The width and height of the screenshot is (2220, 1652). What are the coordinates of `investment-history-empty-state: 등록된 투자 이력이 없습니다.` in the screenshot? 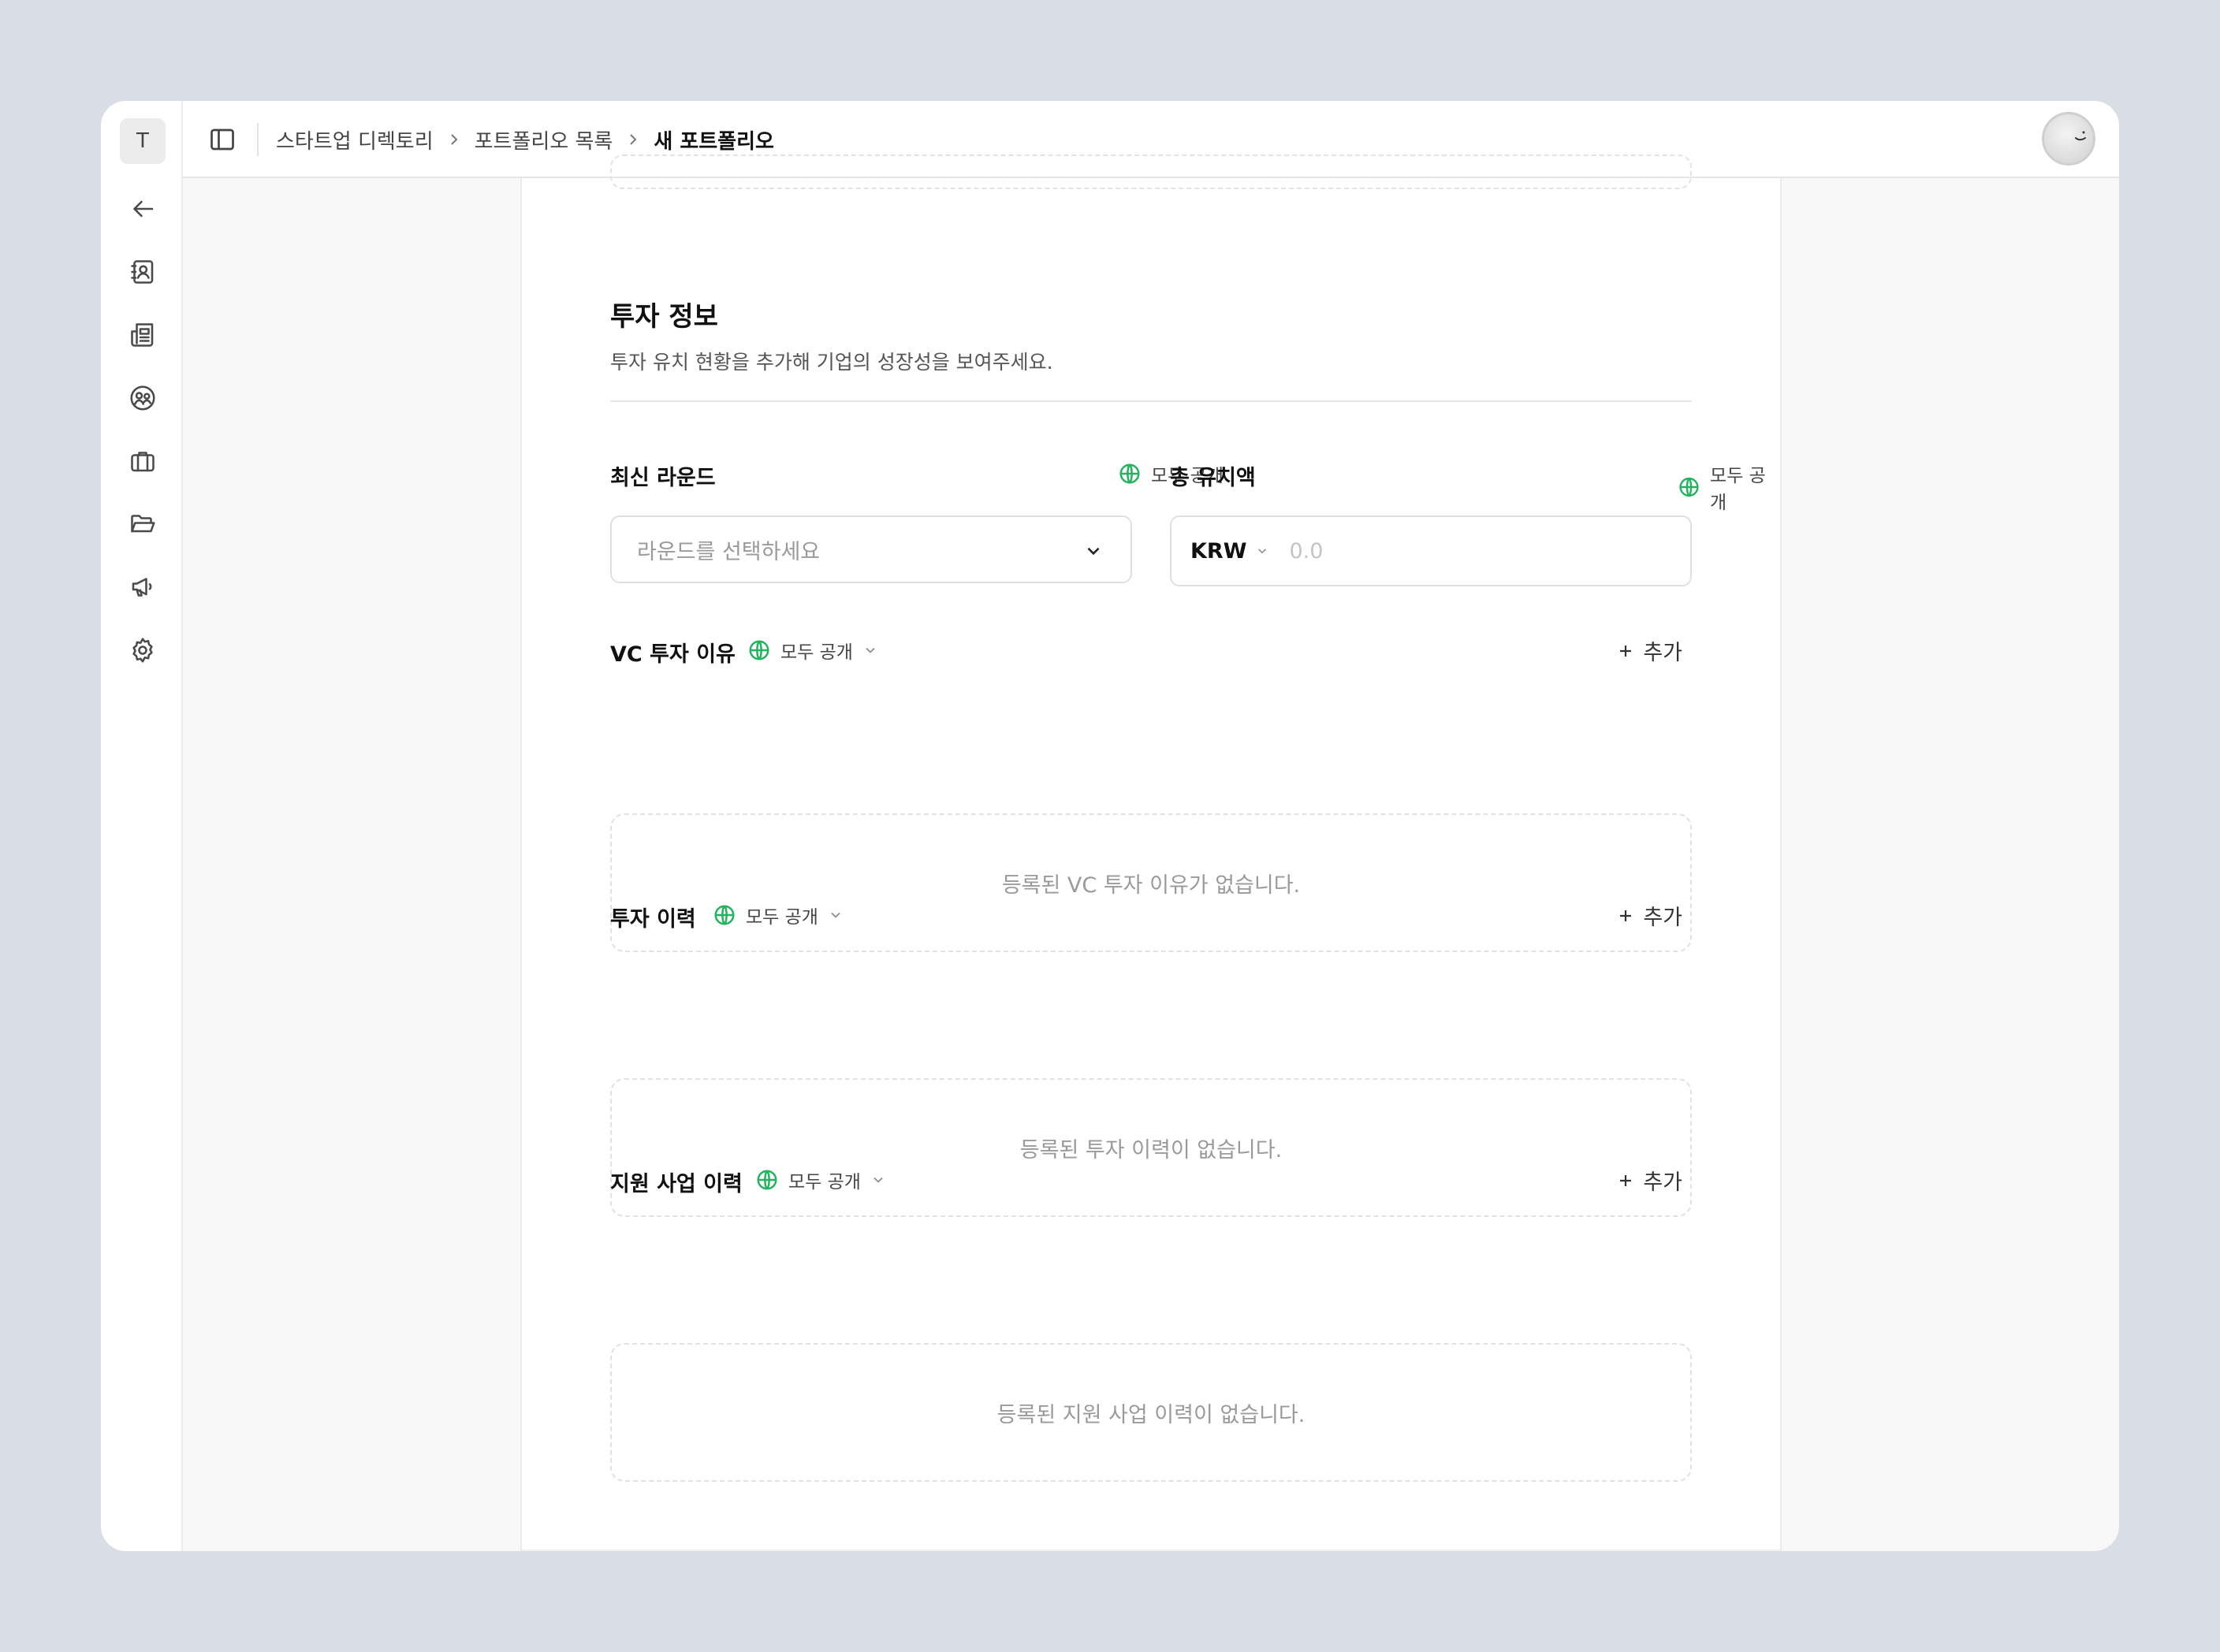 It's located at (1151, 1147).